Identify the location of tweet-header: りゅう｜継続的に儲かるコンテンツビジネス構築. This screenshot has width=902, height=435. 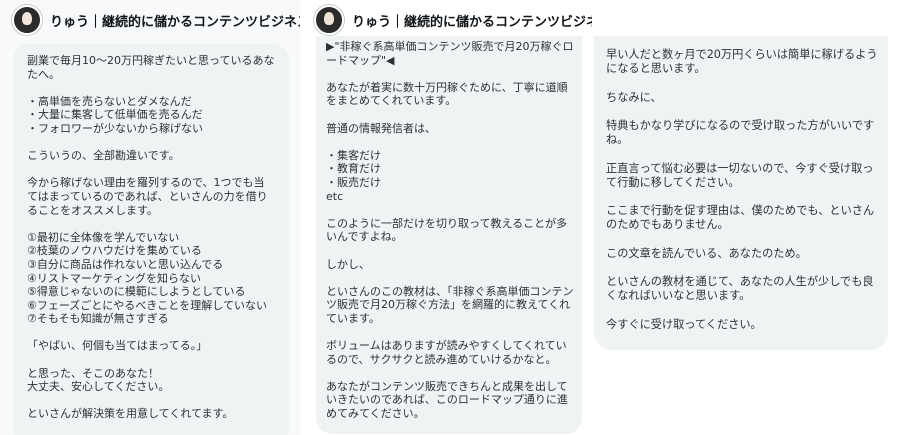
(150, 20).